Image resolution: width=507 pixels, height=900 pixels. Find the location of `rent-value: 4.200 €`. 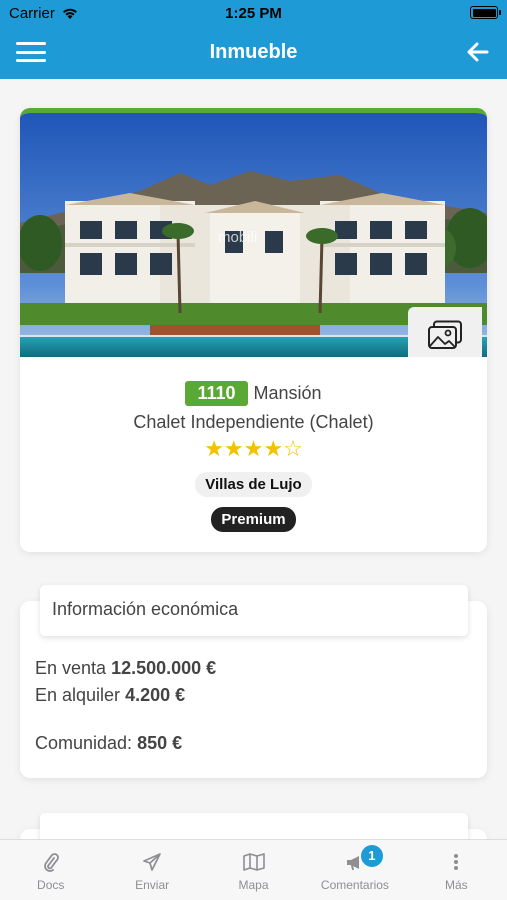

rent-value: 4.200 € is located at coordinates (155, 695).